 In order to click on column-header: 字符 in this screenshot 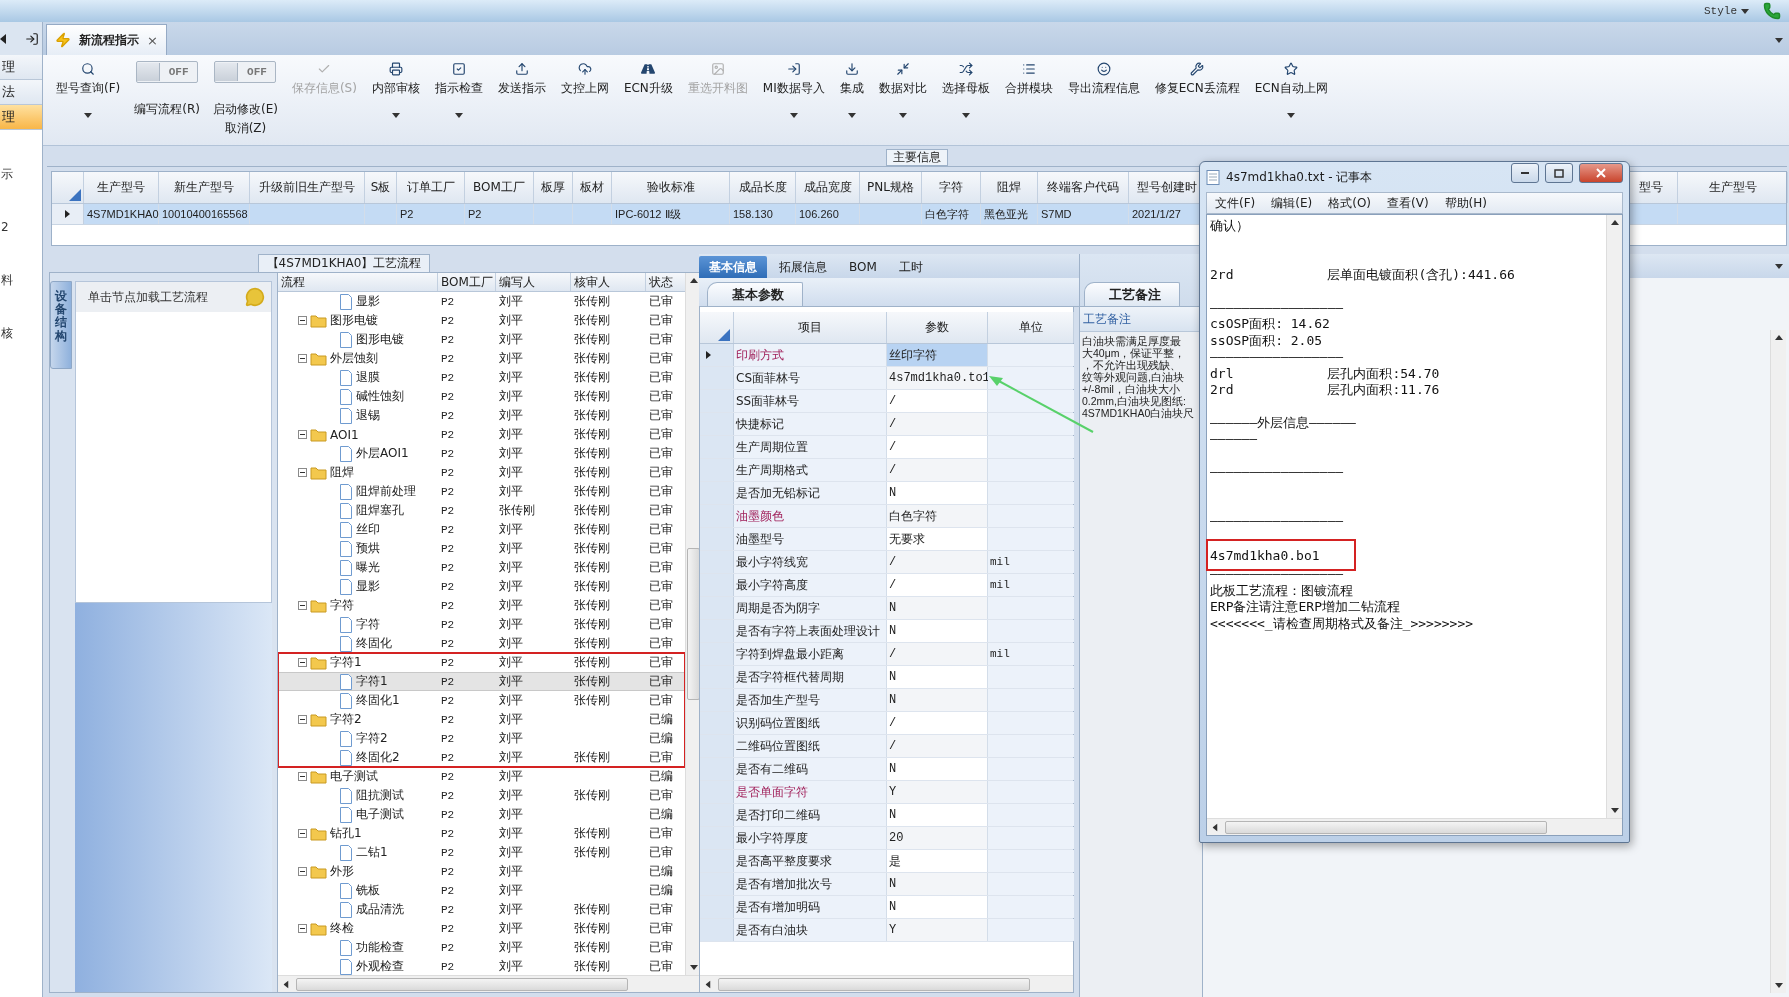, I will do `click(951, 187)`.